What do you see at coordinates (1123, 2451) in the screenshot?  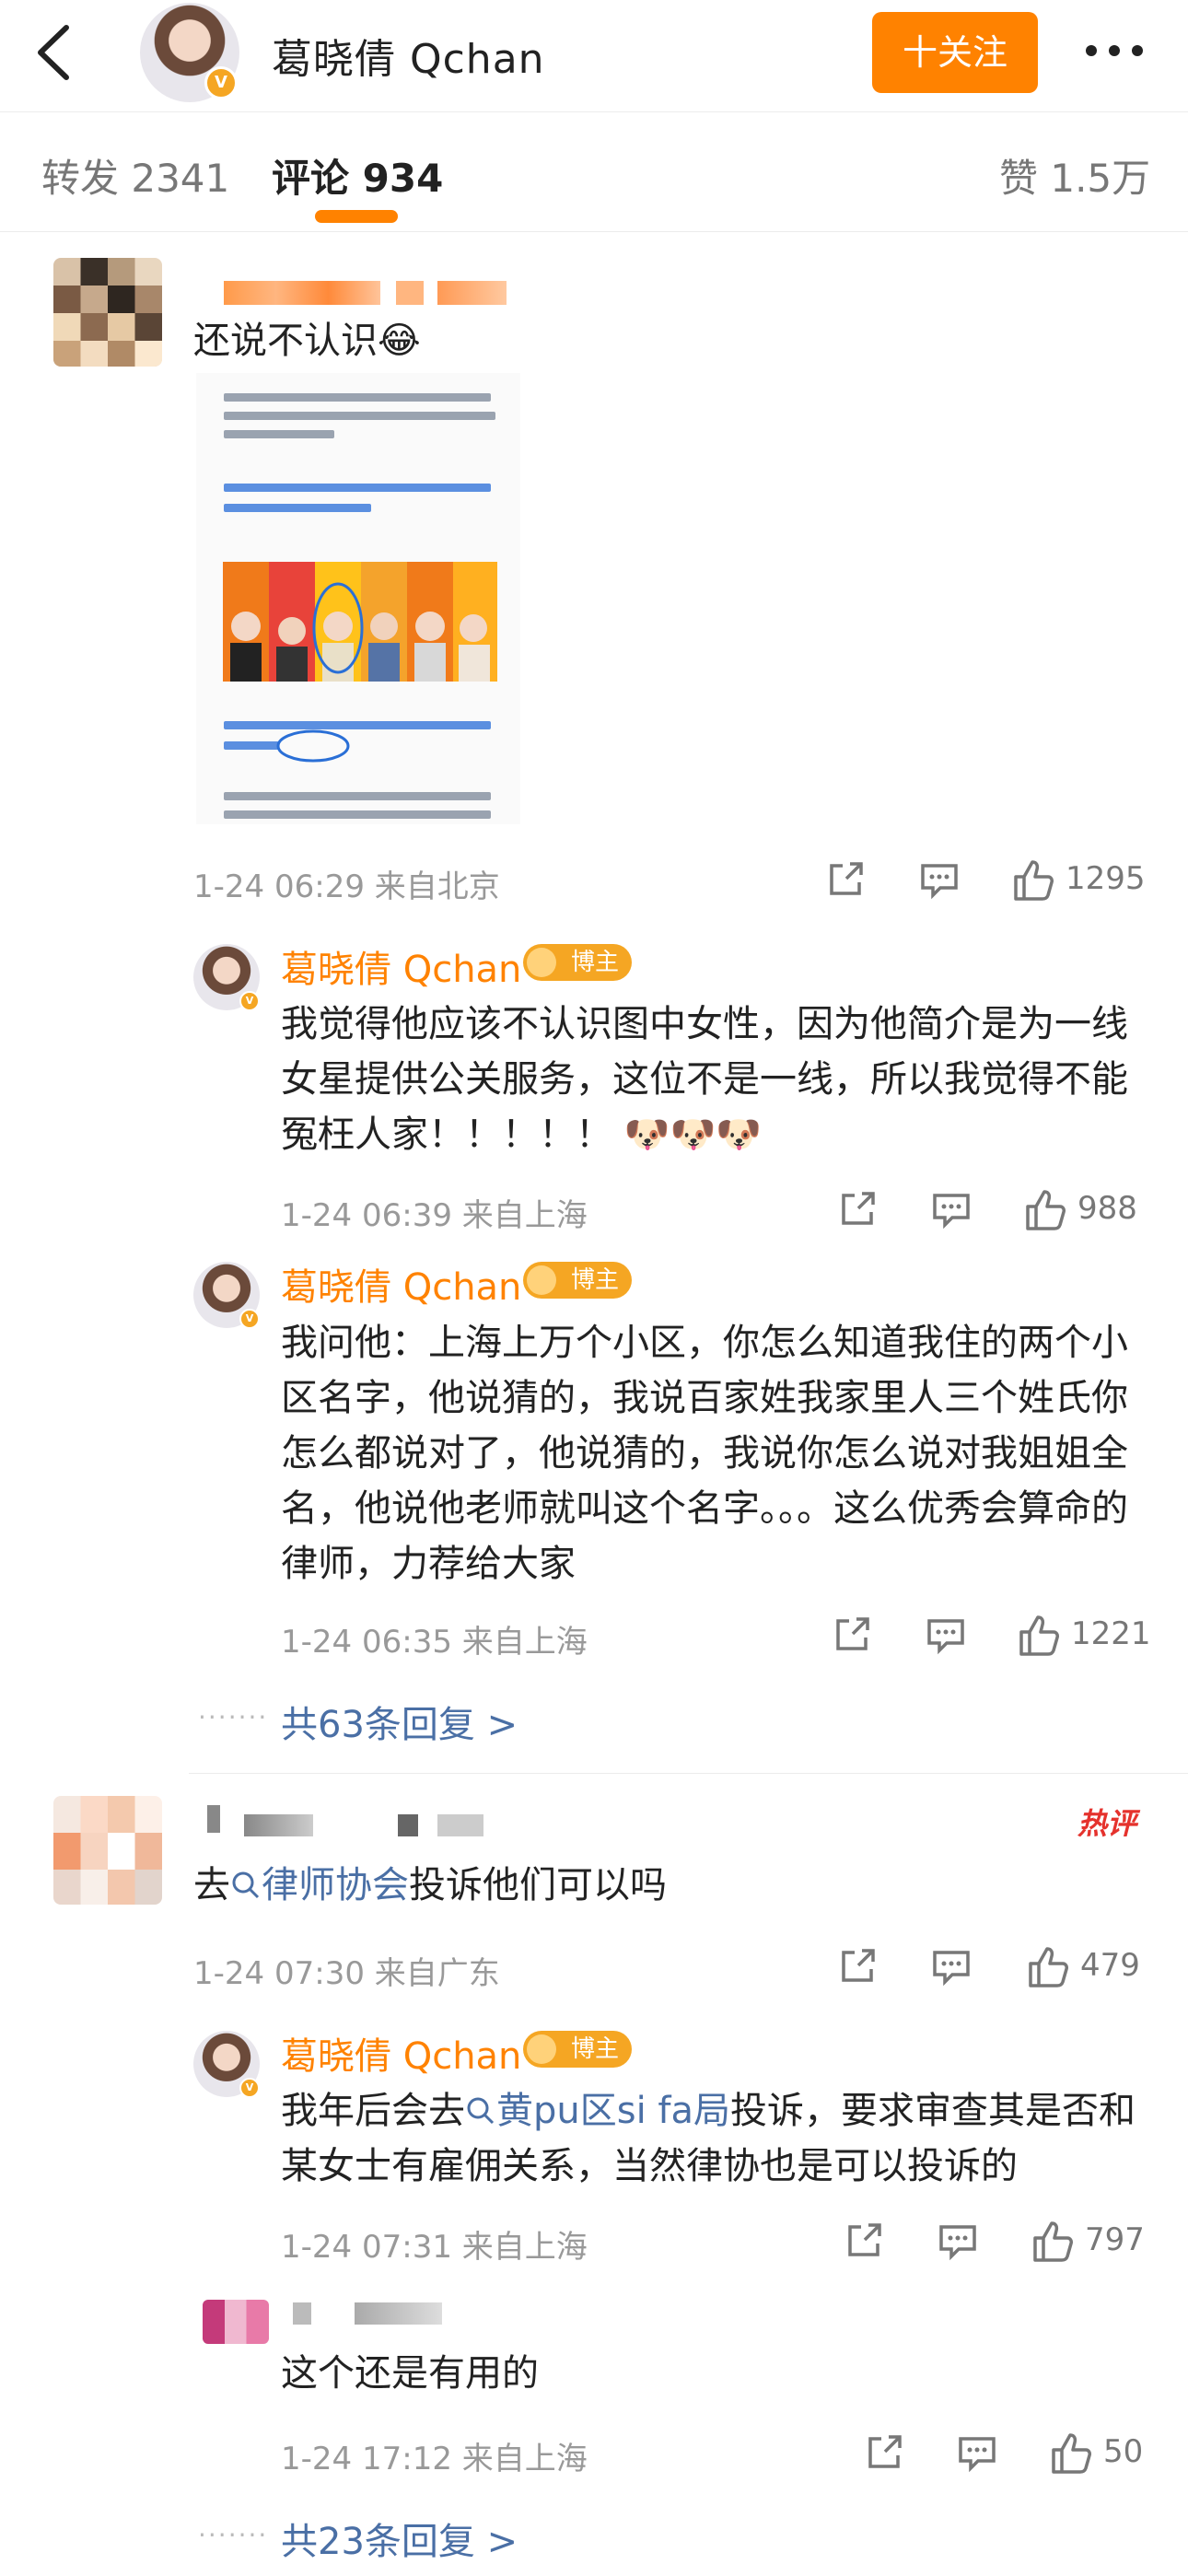 I see `like-count: 50` at bounding box center [1123, 2451].